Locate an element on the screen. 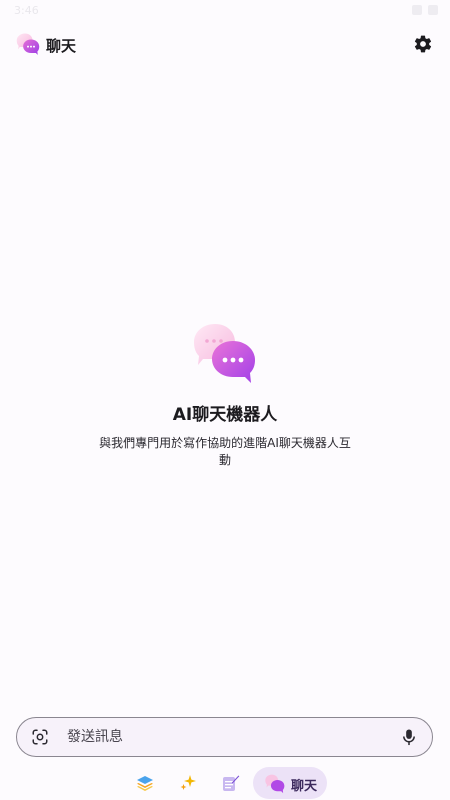 The height and width of the screenshot is (800, 450). app-bar: 聊天 is located at coordinates (225, 45).